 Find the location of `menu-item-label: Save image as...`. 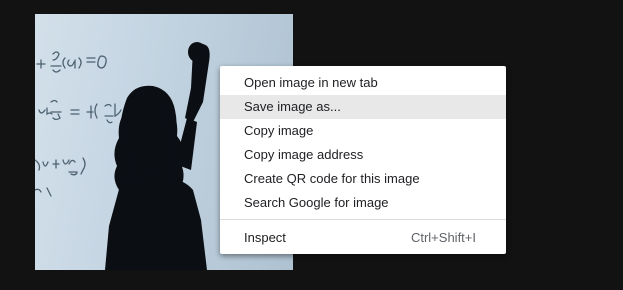

menu-item-label: Save image as... is located at coordinates (292, 106).